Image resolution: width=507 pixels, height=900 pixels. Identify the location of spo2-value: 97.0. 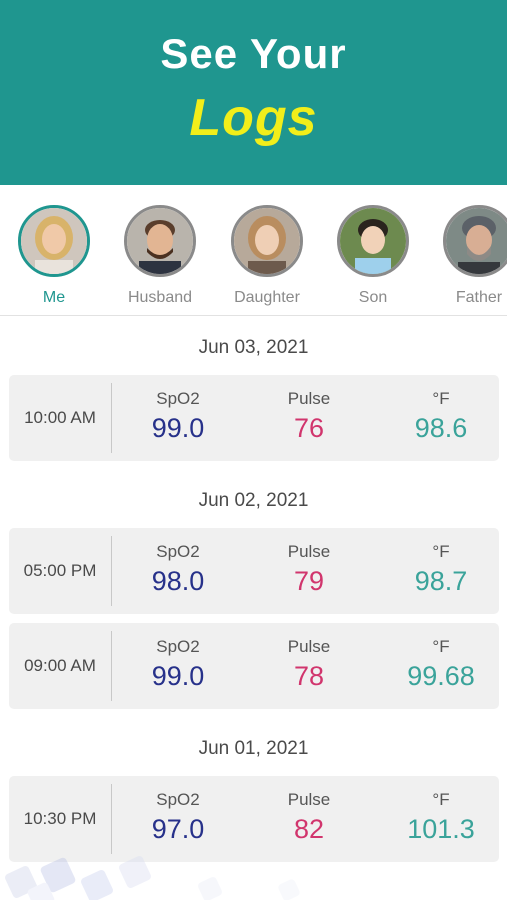
(178, 829).